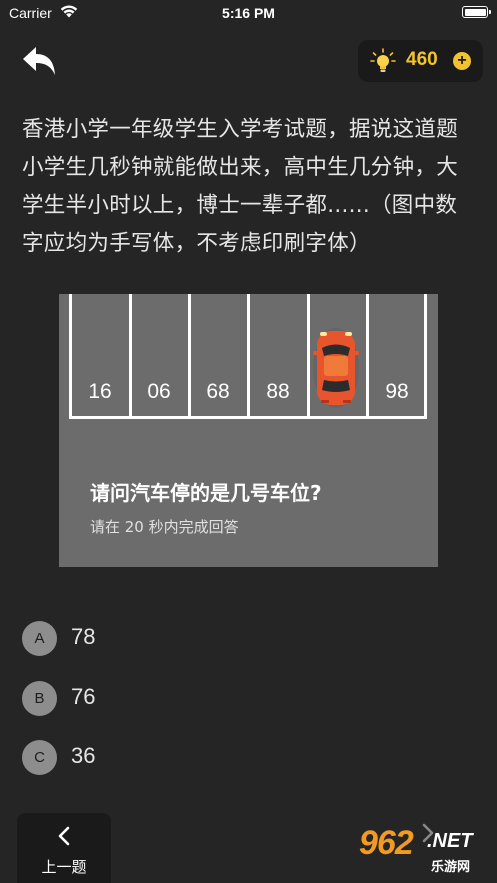 Image resolution: width=497 pixels, height=883 pixels. I want to click on option-value: 36, so click(83, 755).